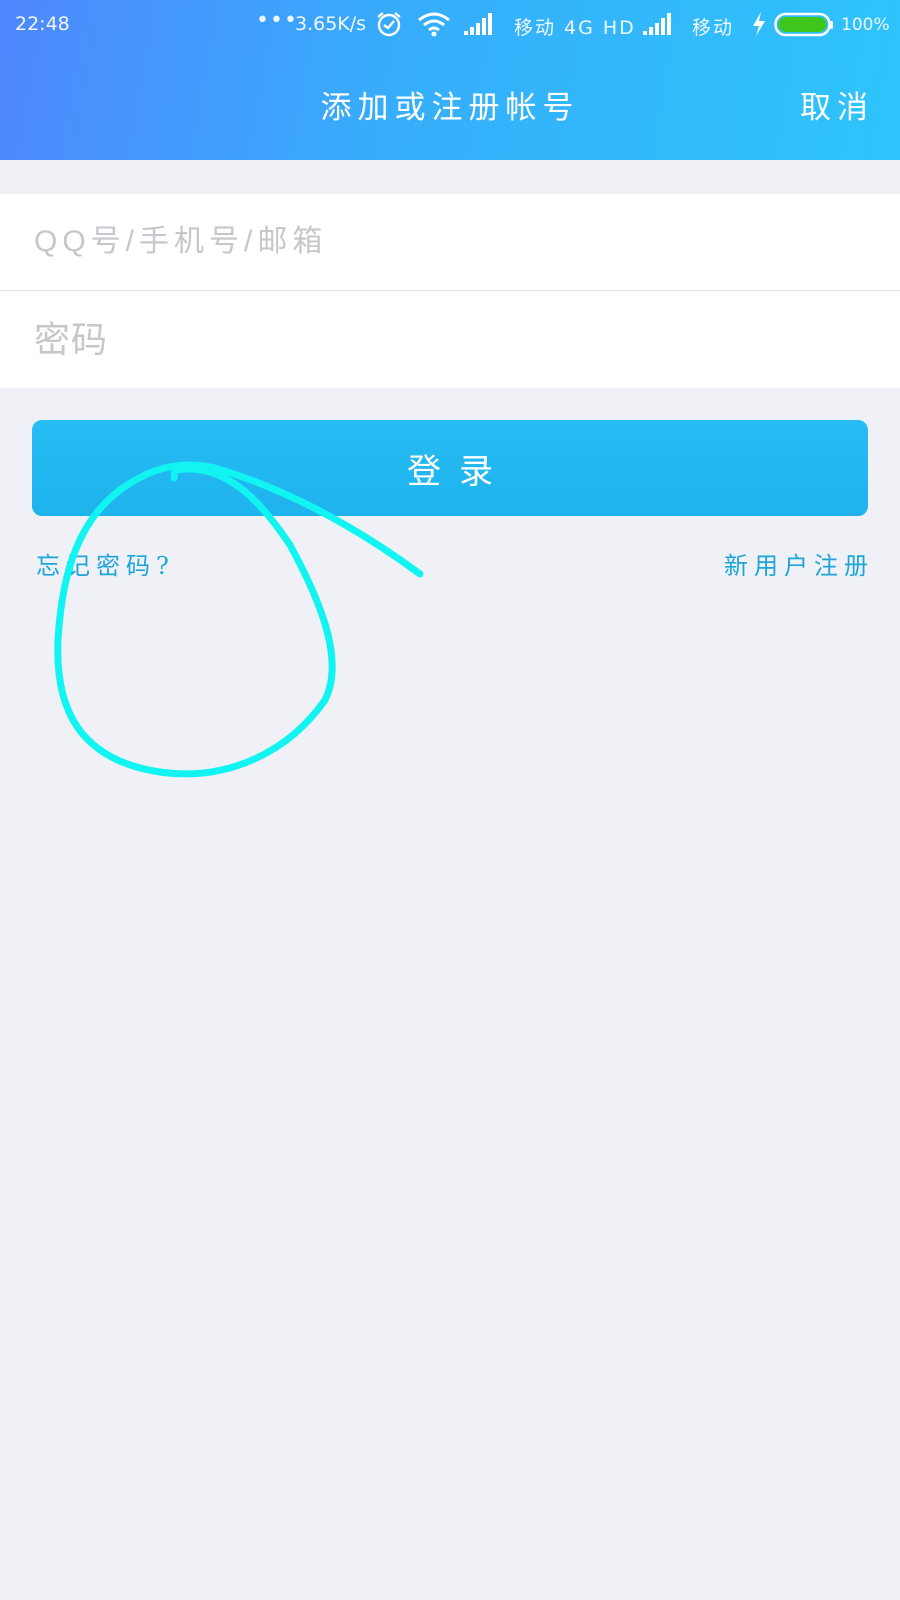  What do you see at coordinates (837, 104) in the screenshot?
I see `cancel-button: 取消` at bounding box center [837, 104].